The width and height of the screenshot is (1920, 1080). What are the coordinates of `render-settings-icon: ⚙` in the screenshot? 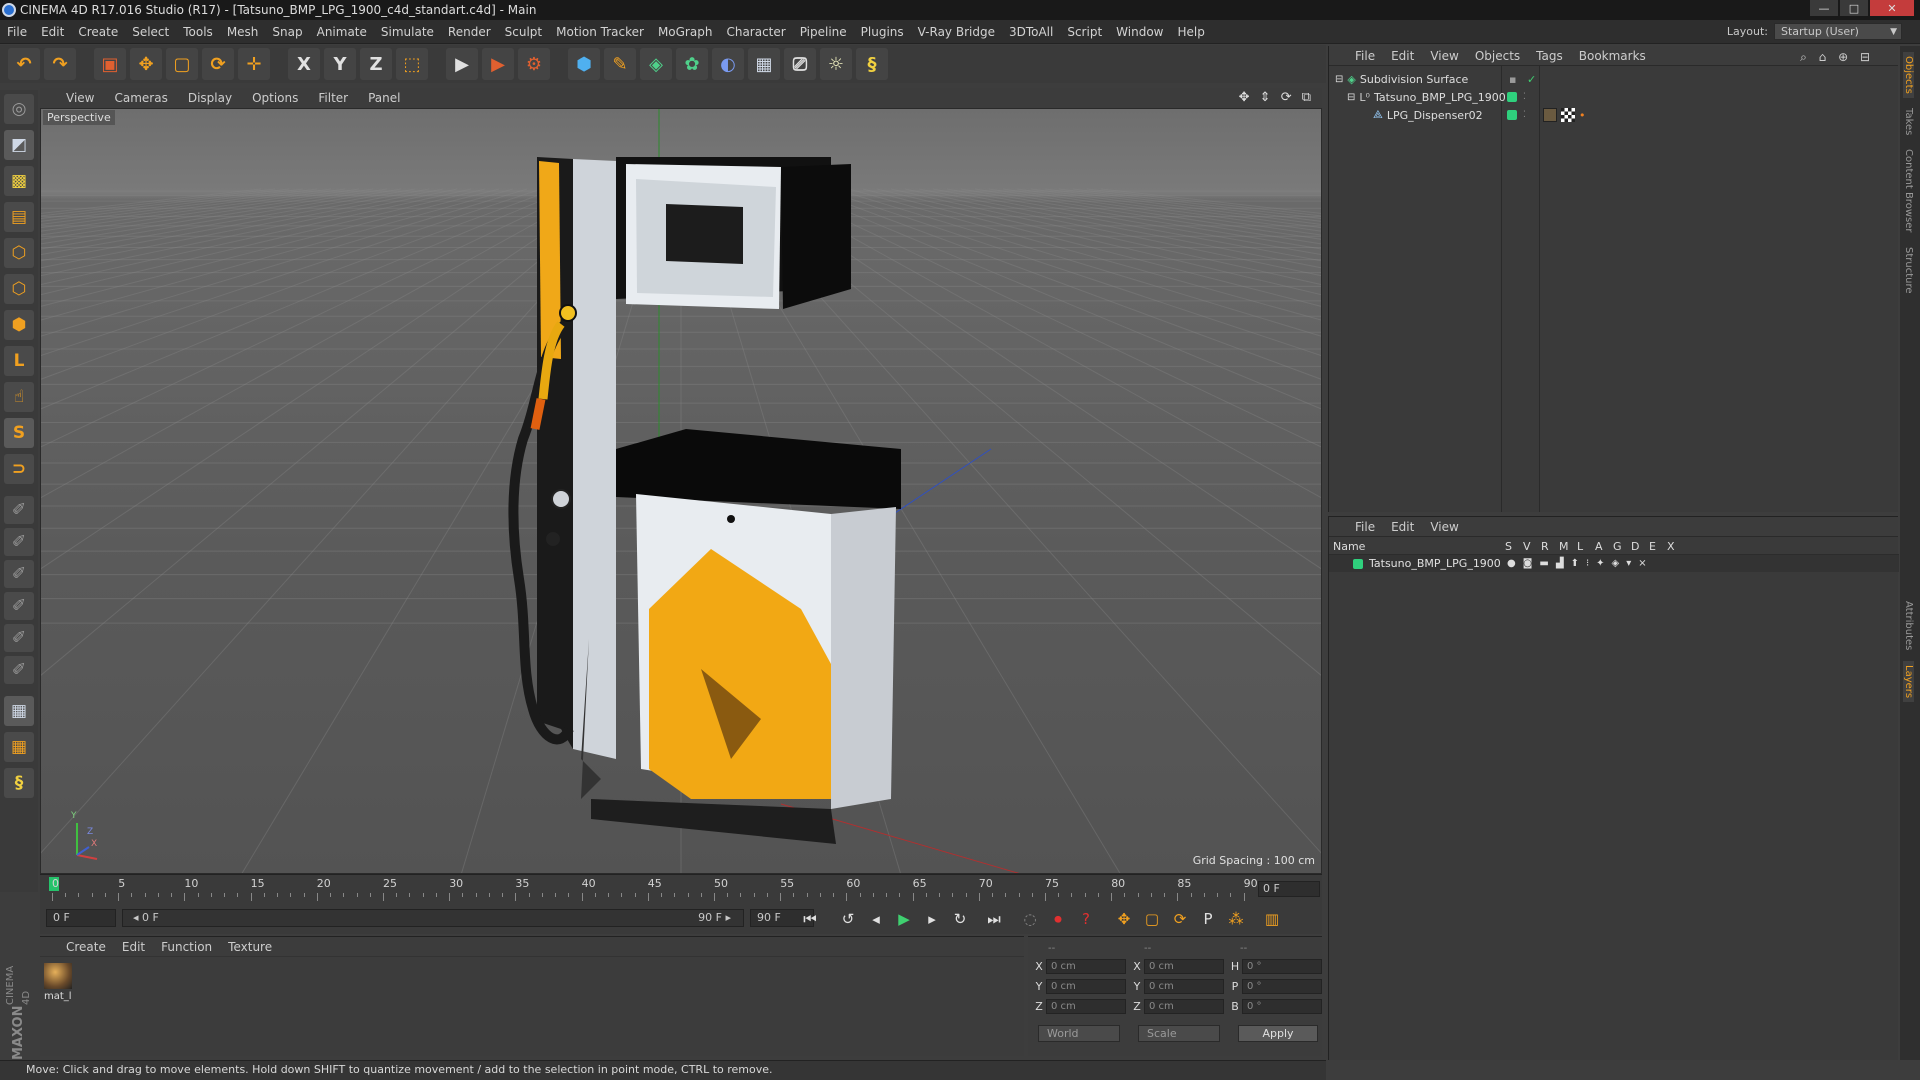 It's located at (534, 64).